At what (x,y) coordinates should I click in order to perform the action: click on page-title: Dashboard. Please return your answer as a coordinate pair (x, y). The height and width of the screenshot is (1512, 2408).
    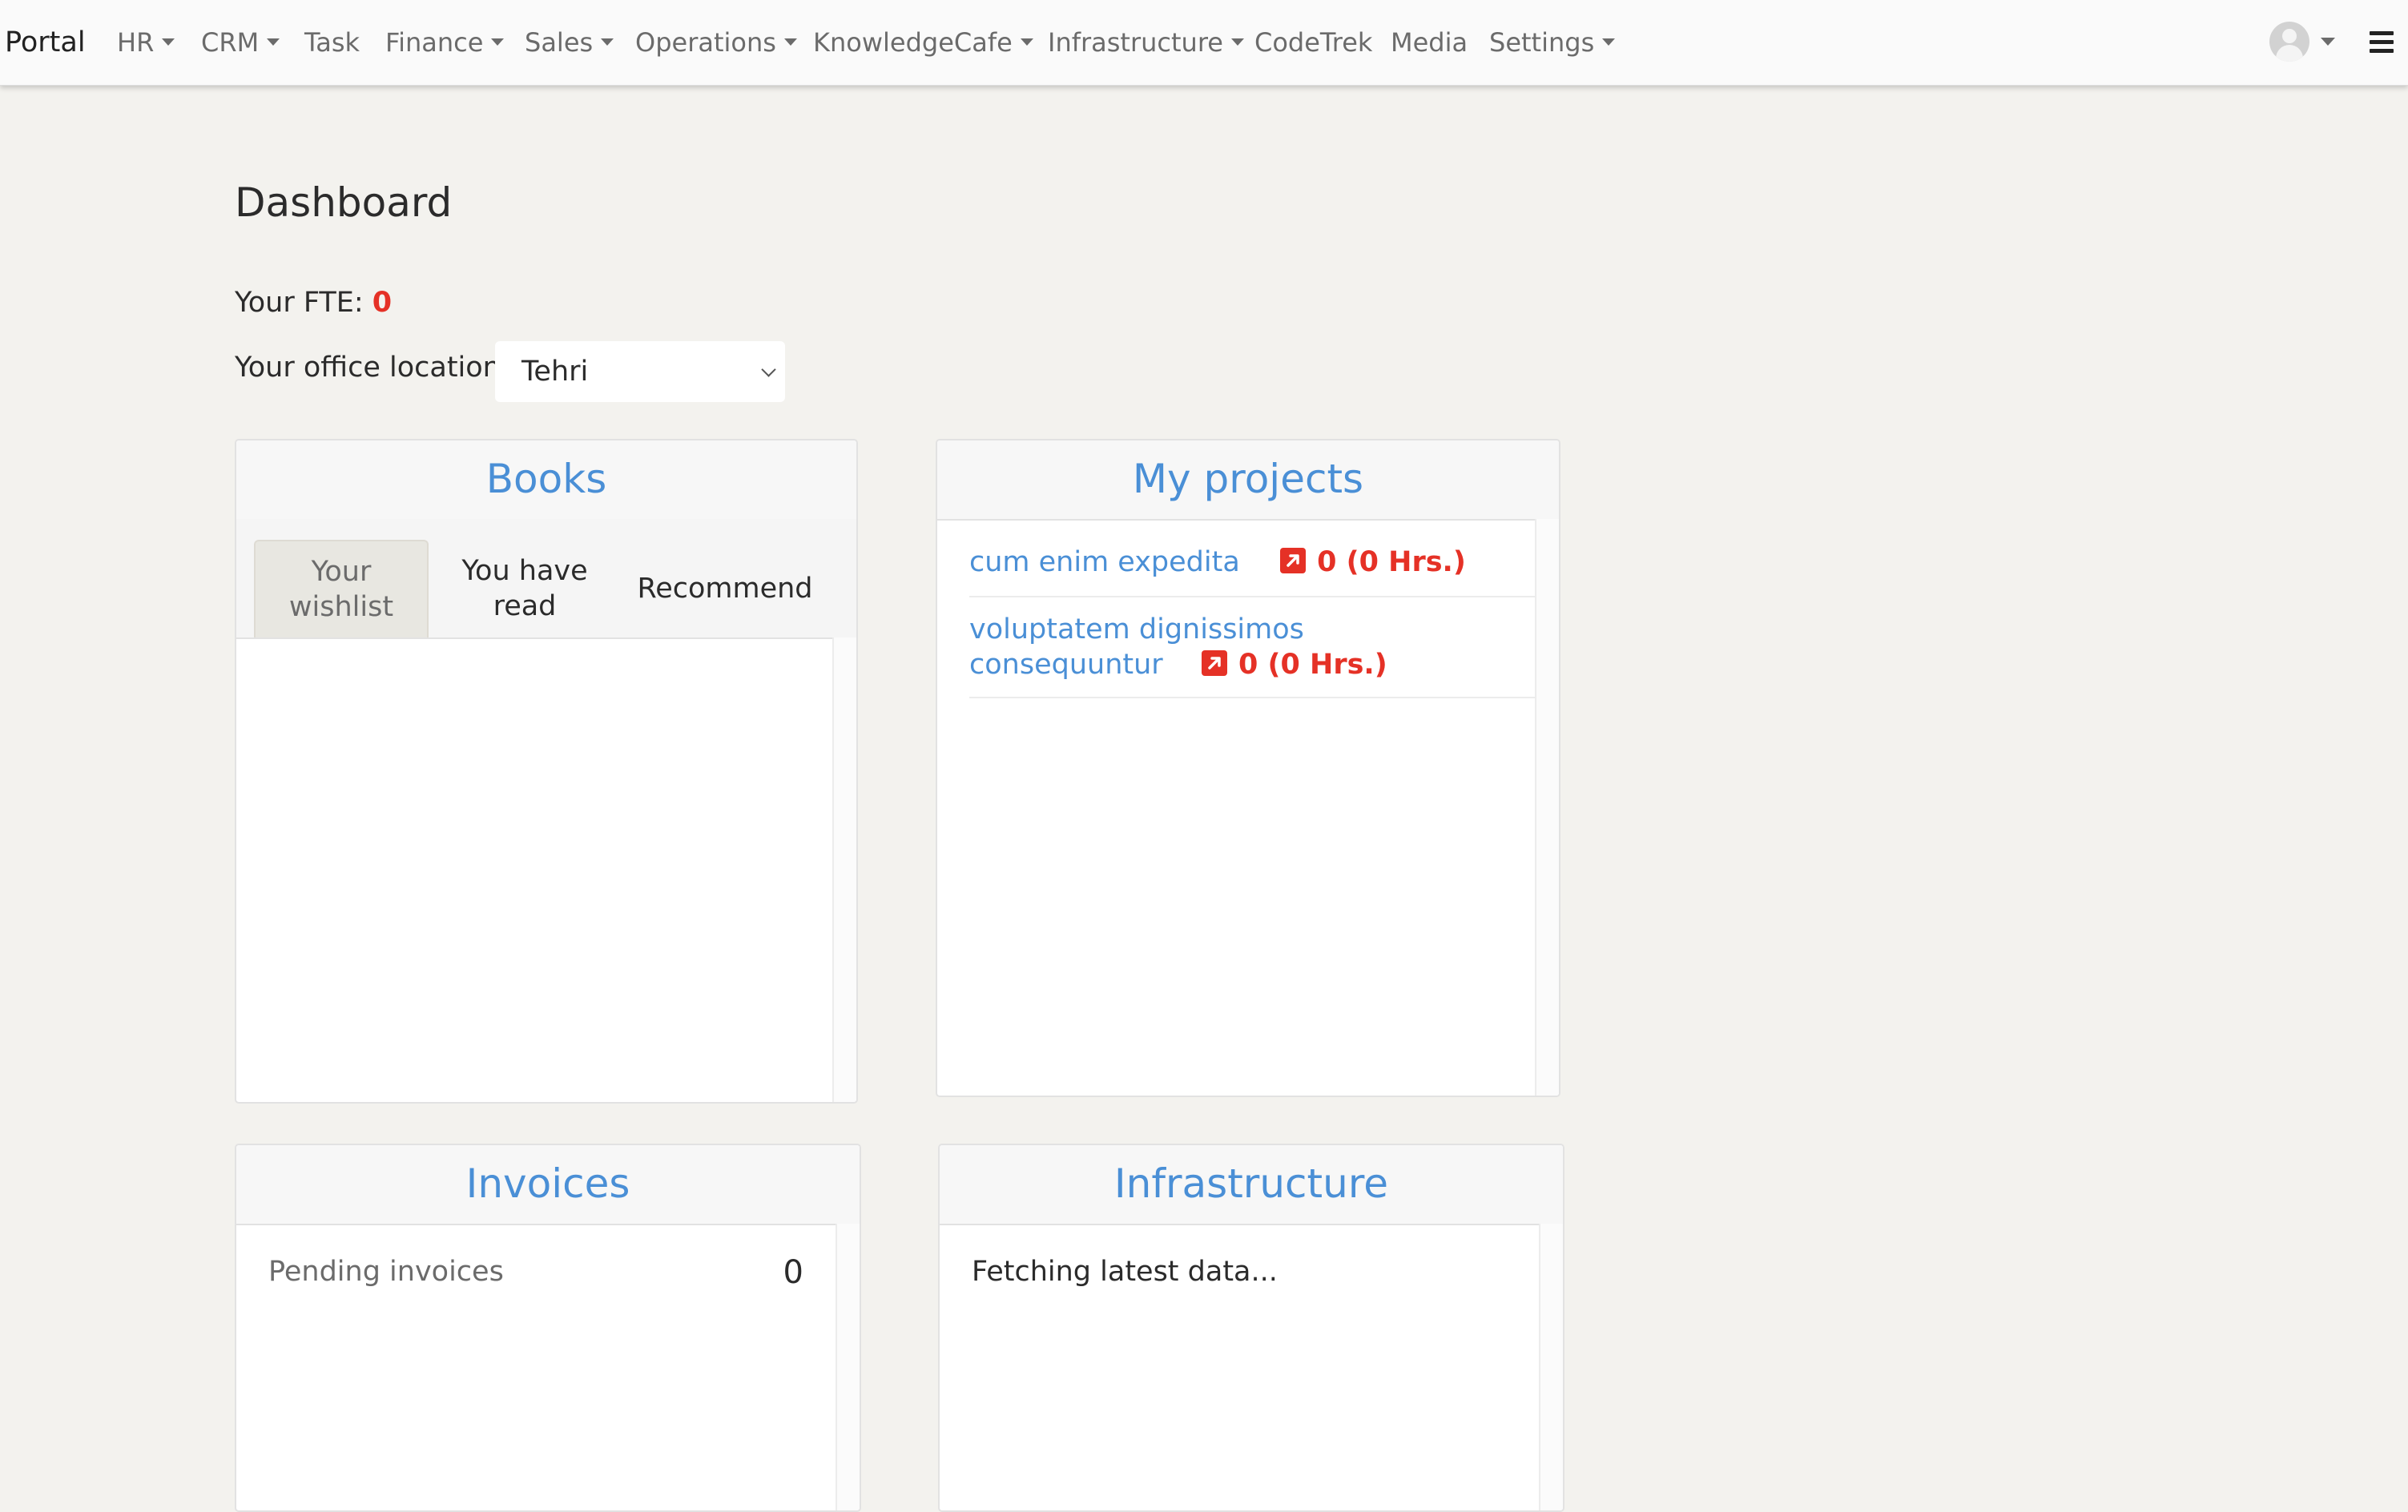
    Looking at the image, I should click on (344, 202).